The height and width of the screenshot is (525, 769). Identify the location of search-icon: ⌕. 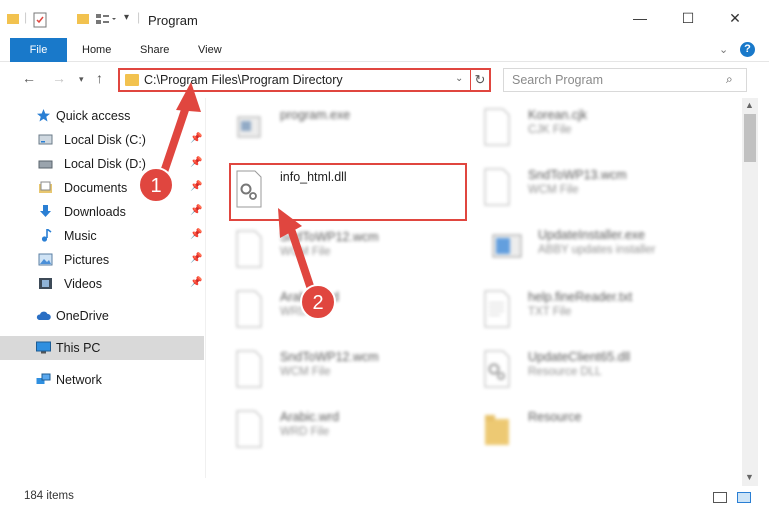
(729, 79).